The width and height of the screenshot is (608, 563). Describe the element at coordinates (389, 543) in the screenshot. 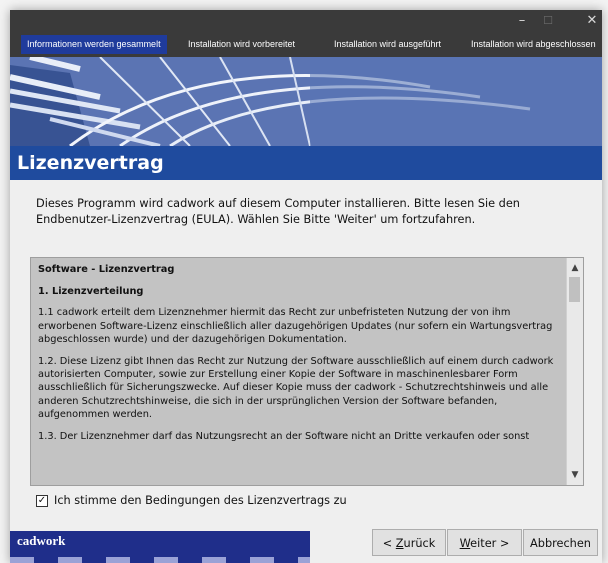

I see `back-label-prefix: <` at that location.